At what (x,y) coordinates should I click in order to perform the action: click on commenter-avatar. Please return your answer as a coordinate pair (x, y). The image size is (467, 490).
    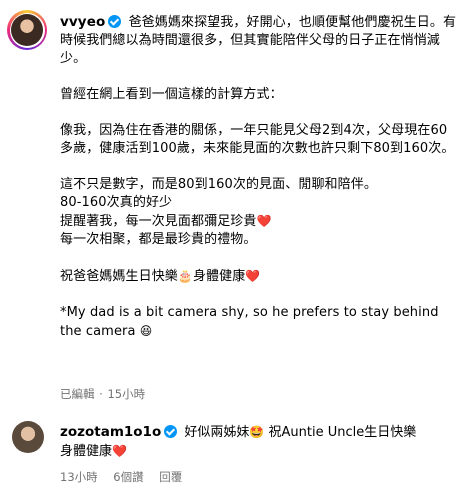
    Looking at the image, I should click on (28, 437).